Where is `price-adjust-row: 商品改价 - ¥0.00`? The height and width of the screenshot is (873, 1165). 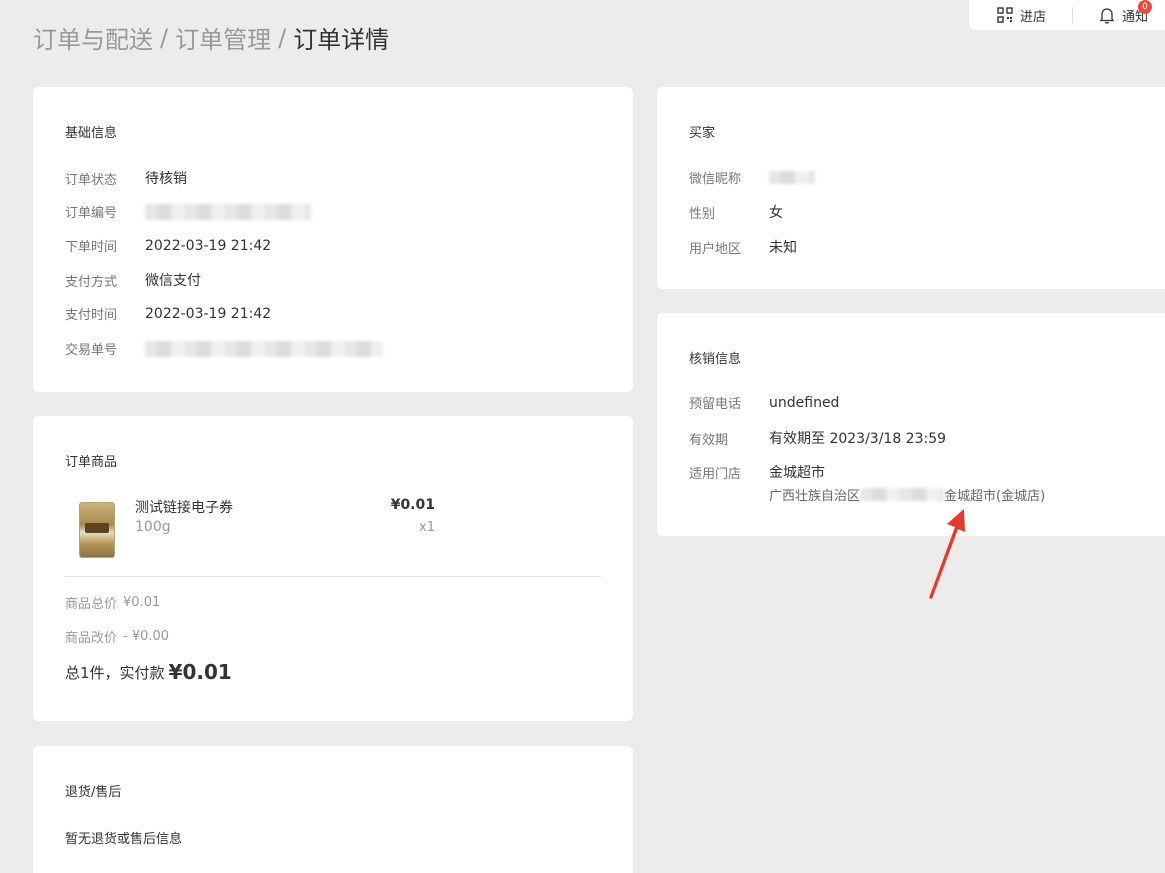 price-adjust-row: 商品改价 - ¥0.00 is located at coordinates (117, 636).